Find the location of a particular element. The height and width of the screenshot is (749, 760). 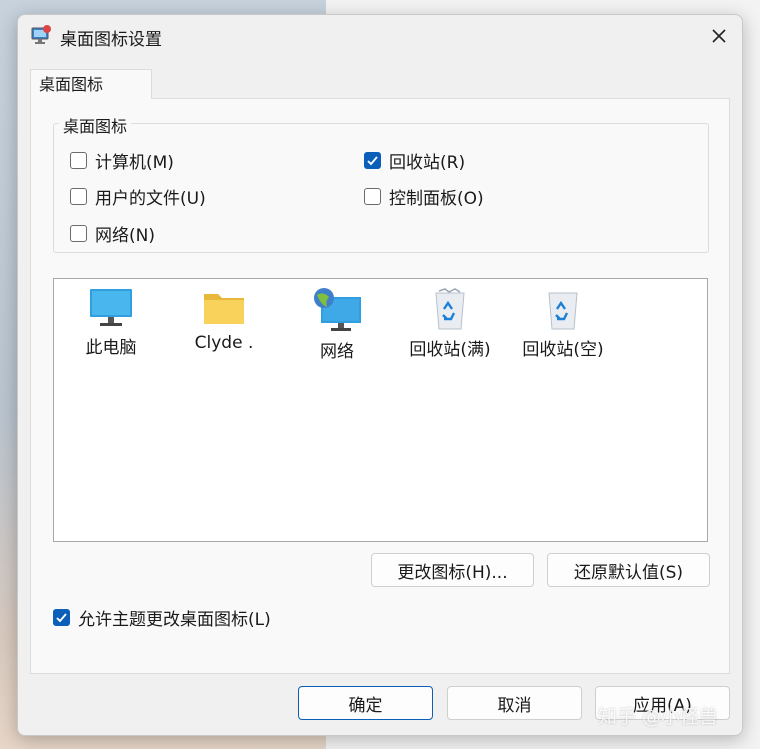

close-button is located at coordinates (719, 36).